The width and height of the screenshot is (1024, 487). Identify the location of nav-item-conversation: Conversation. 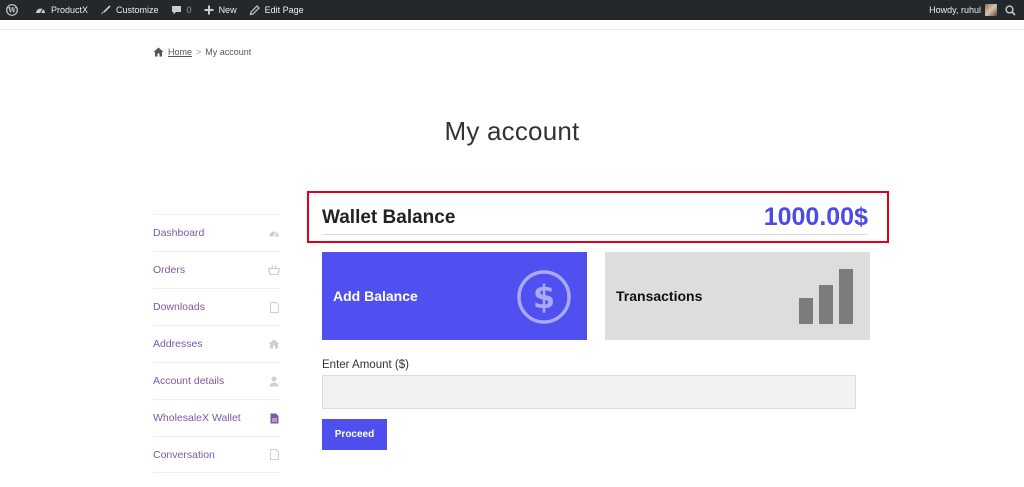
(216, 454).